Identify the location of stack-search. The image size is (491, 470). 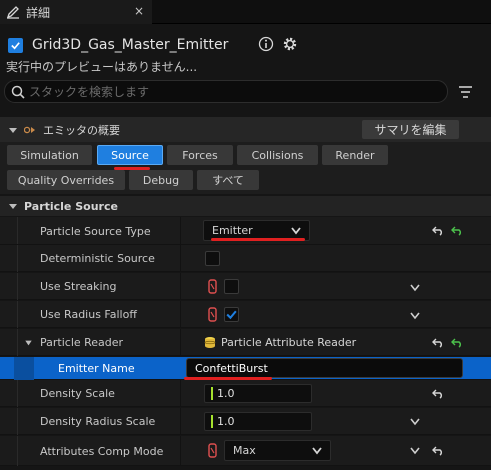
(226, 91).